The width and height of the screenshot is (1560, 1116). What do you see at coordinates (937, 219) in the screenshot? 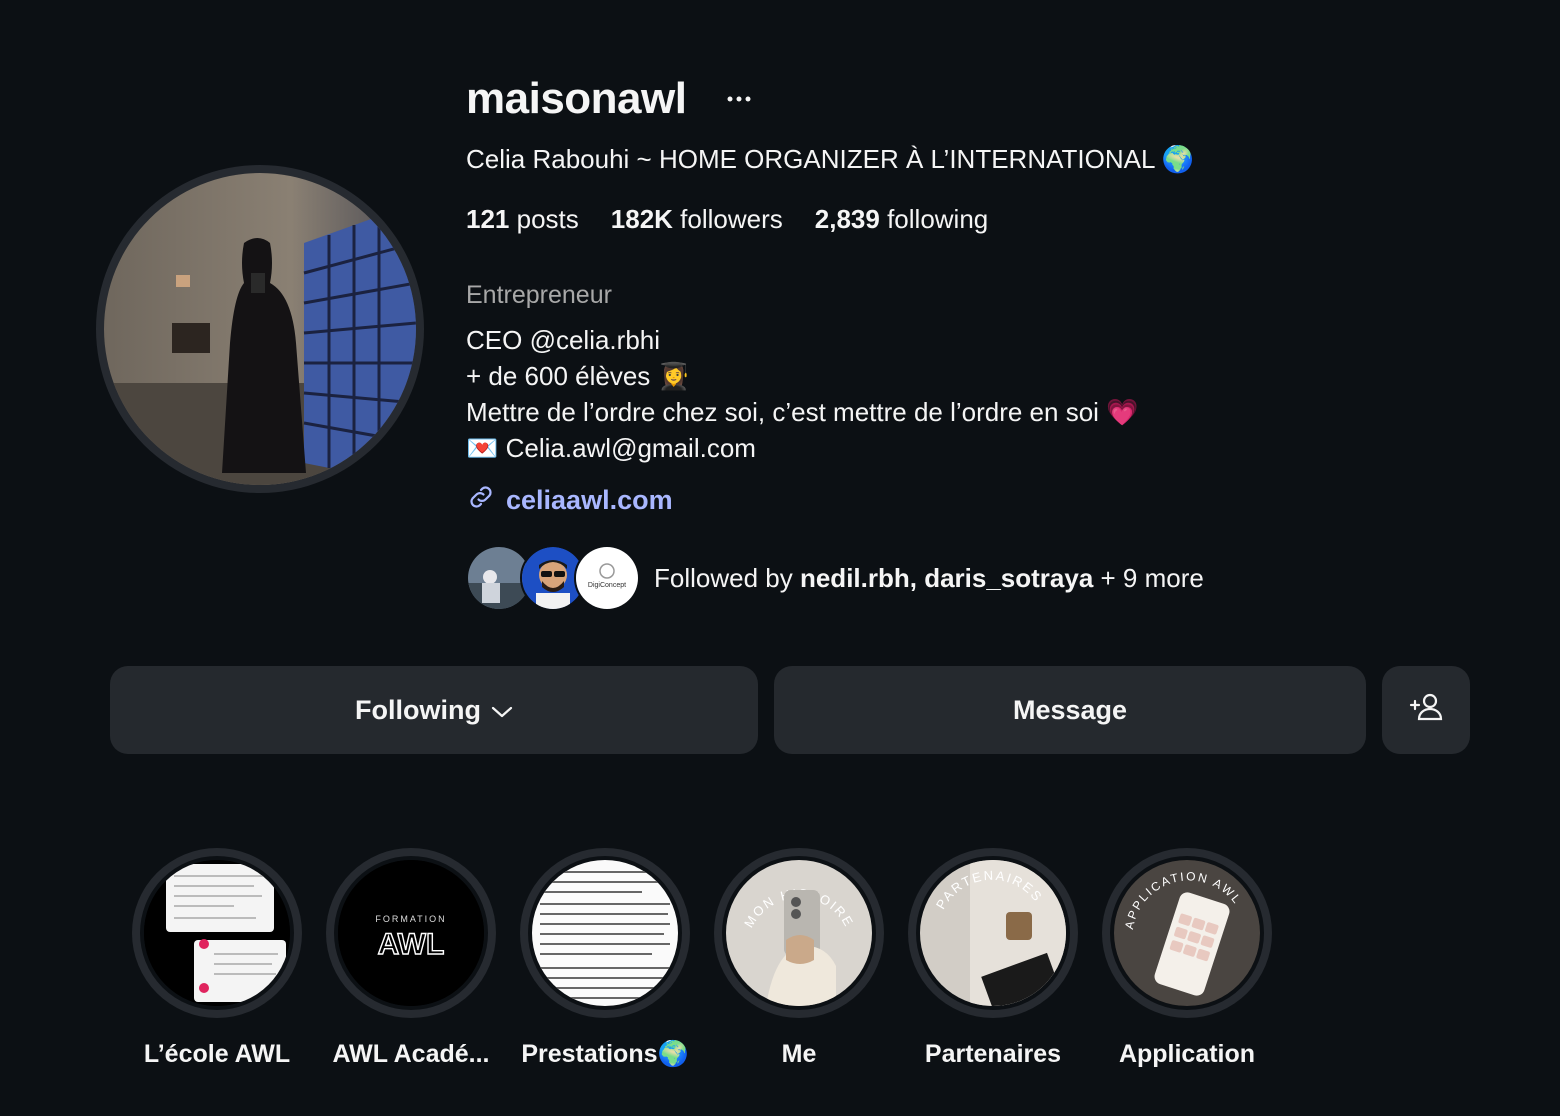
I see `following-label: following` at bounding box center [937, 219].